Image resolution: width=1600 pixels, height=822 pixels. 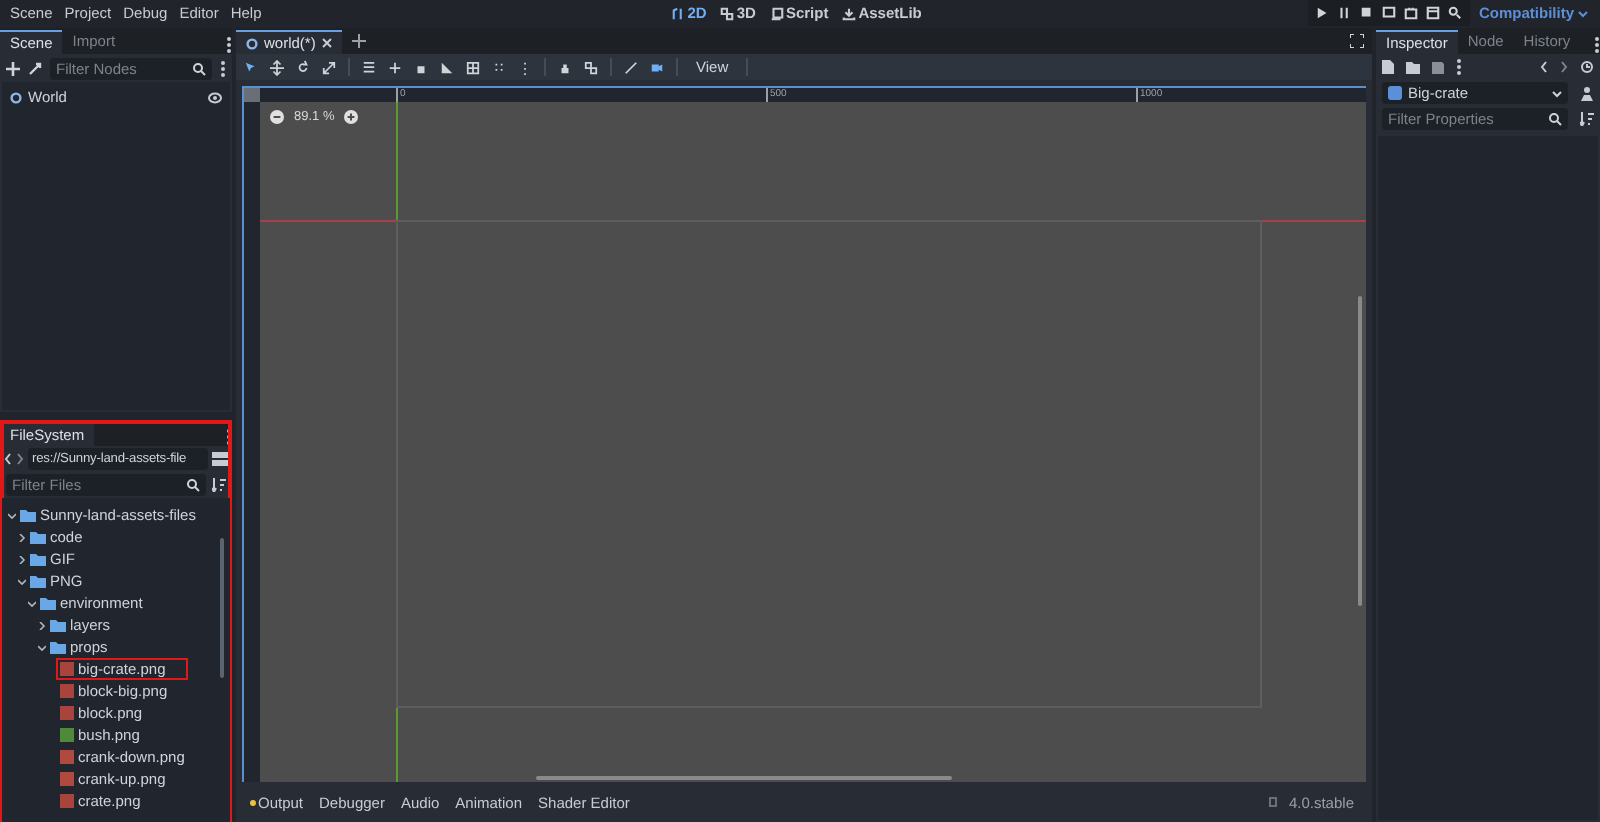 What do you see at coordinates (1345, 13) in the screenshot?
I see `pause-icon` at bounding box center [1345, 13].